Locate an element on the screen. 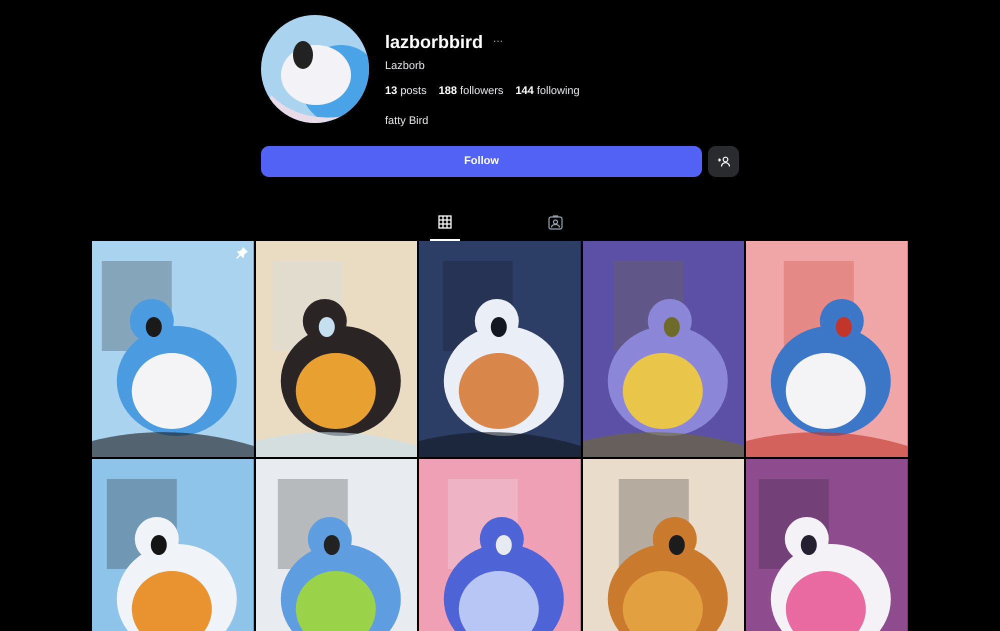 Image resolution: width=1000 pixels, height=631 pixels. profile-stat: 144 following is located at coordinates (547, 90).